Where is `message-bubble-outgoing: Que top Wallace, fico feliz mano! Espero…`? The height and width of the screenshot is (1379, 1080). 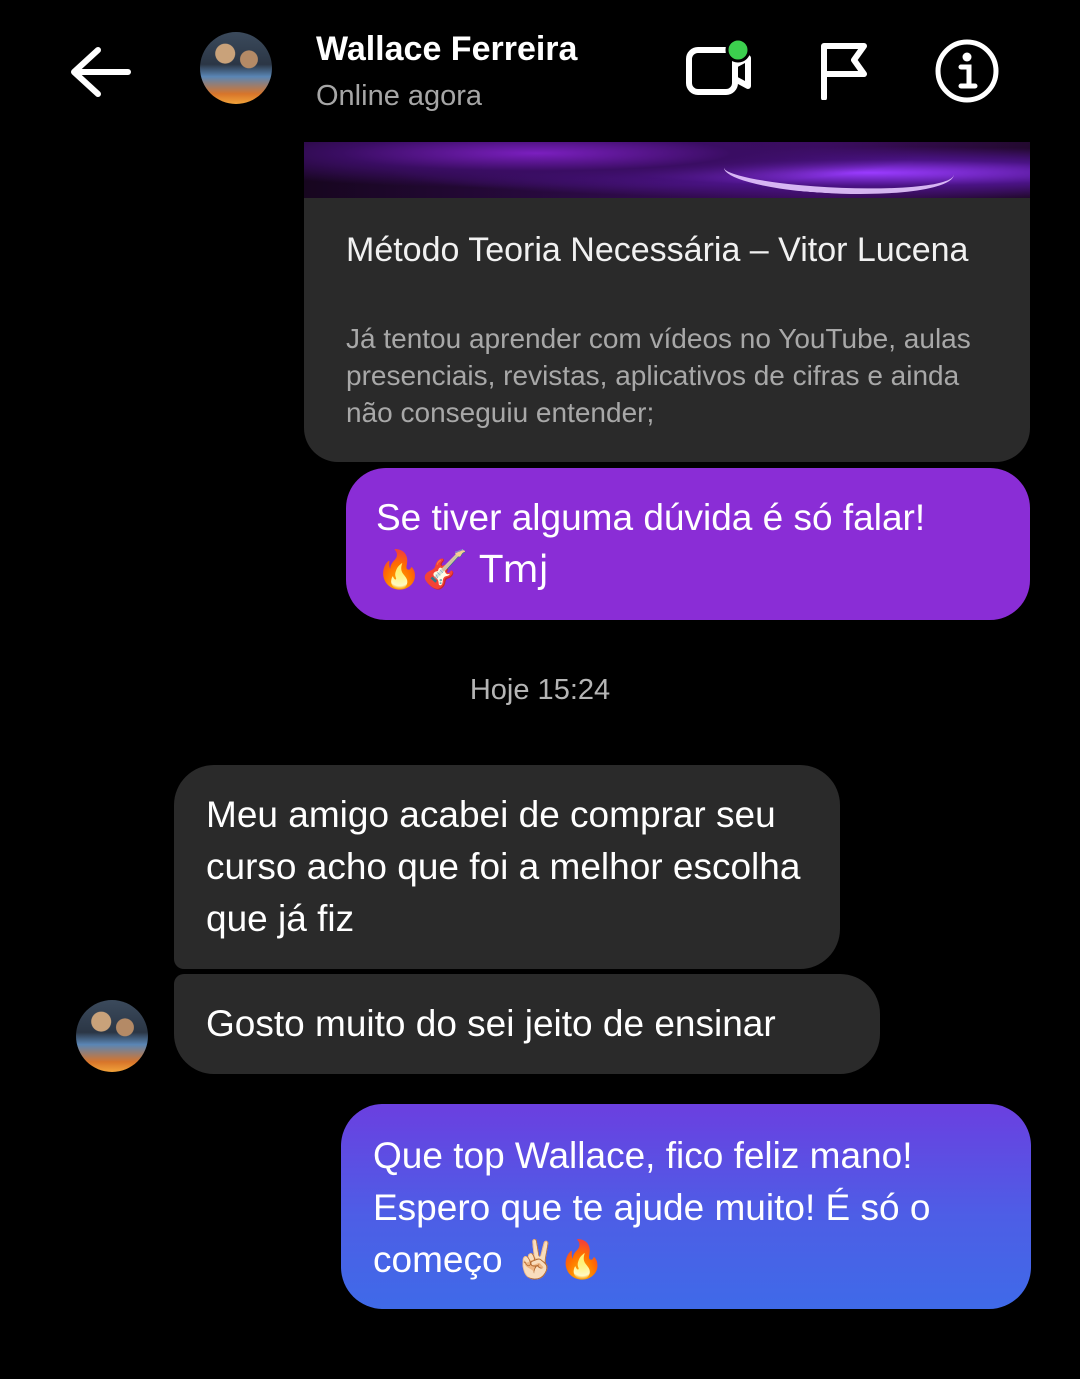 message-bubble-outgoing: Que top Wallace, fico feliz mano! Espero… is located at coordinates (686, 1206).